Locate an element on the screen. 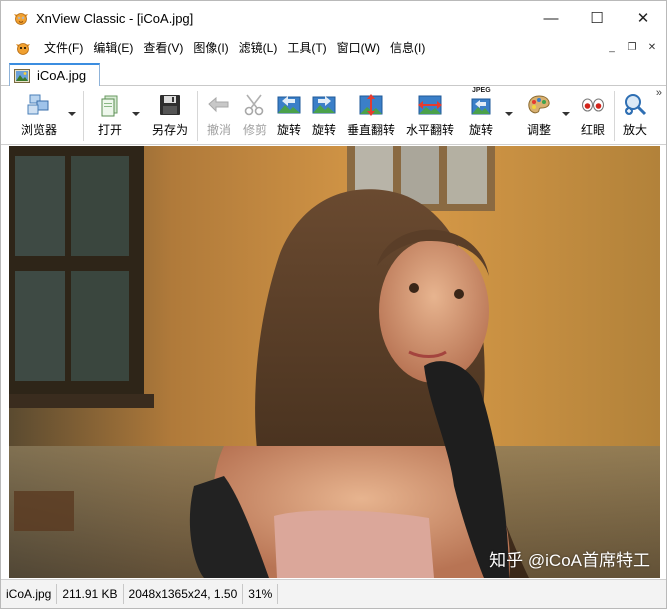 The width and height of the screenshot is (667, 609). status-filename: iCoA.jpg is located at coordinates (29, 594).